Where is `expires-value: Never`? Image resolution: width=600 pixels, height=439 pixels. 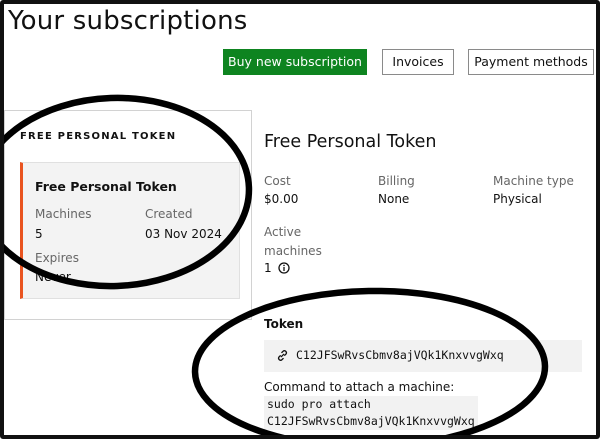
expires-value: Never is located at coordinates (53, 277).